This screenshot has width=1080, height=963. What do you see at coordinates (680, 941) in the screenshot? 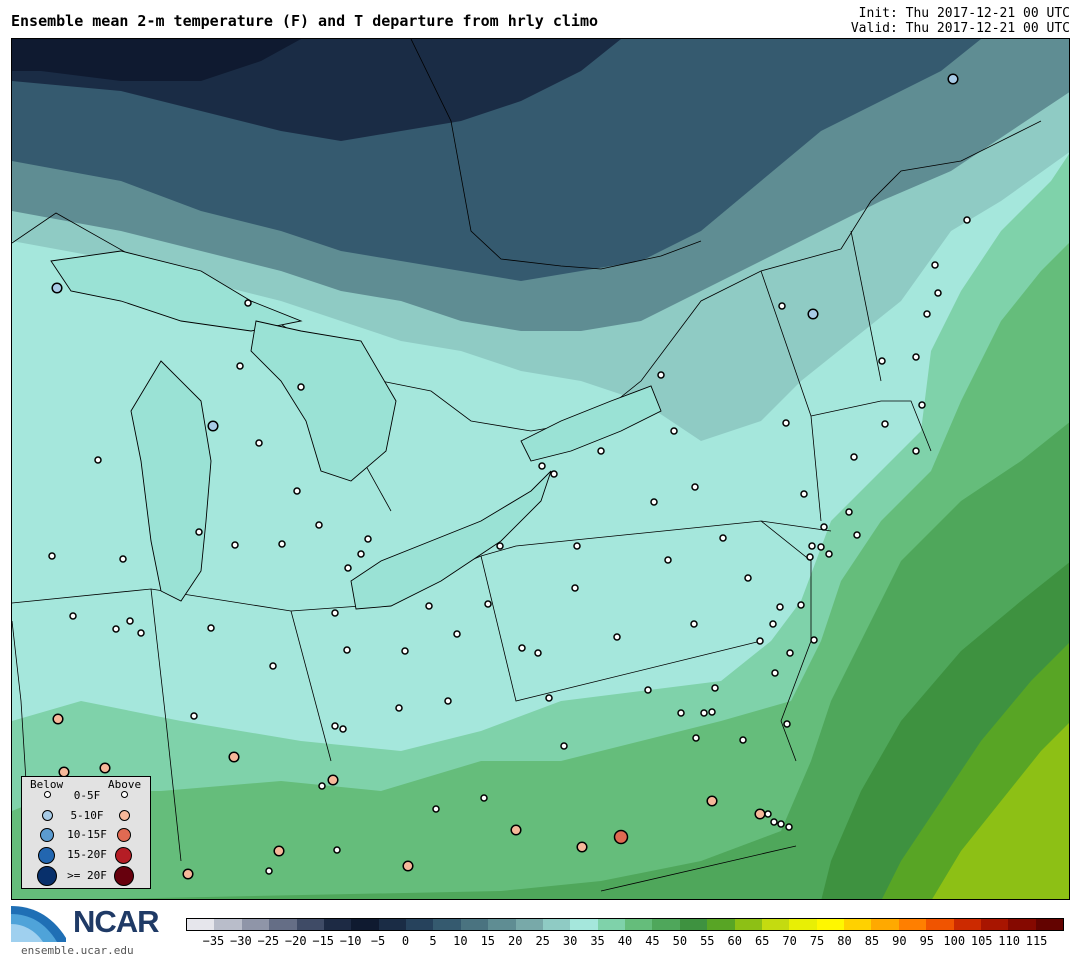
I see `colorbar-tick-label: 50` at bounding box center [680, 941].